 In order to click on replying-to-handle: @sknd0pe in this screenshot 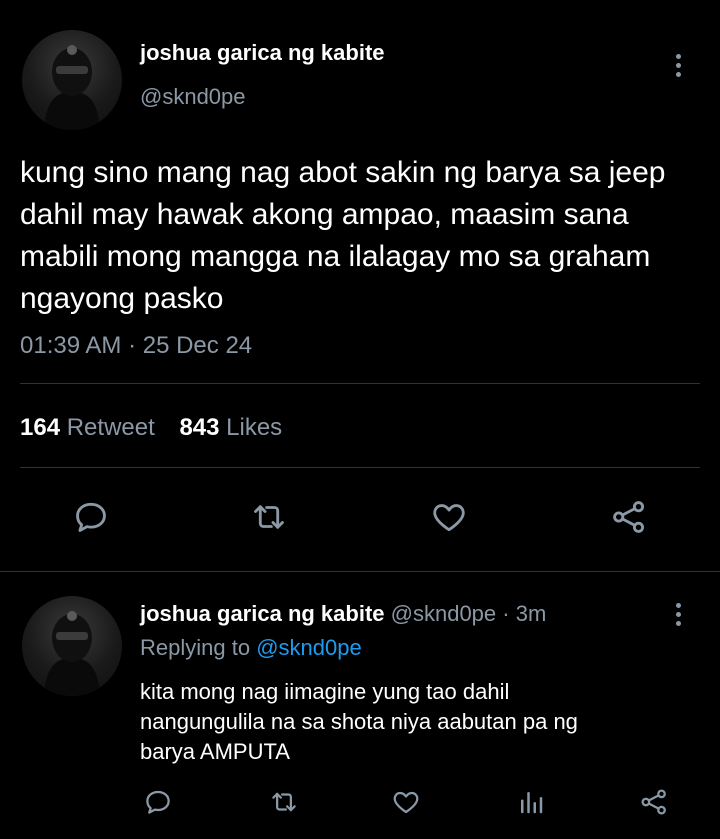, I will do `click(309, 647)`.